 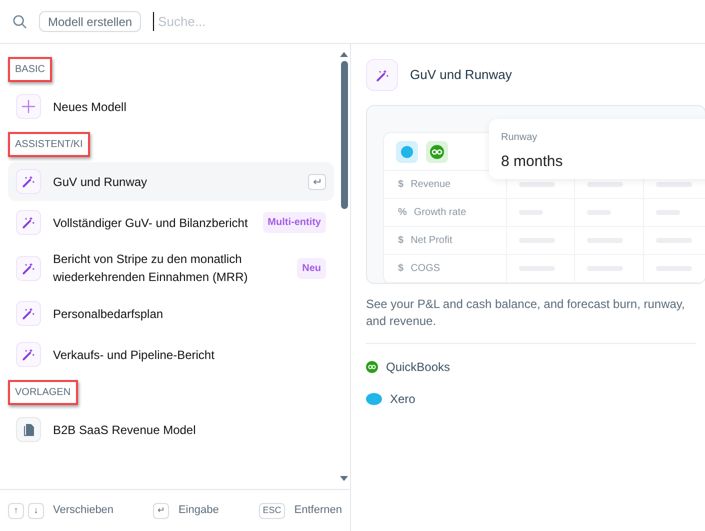 What do you see at coordinates (431, 241) in the screenshot?
I see `row-label: Net Profit` at bounding box center [431, 241].